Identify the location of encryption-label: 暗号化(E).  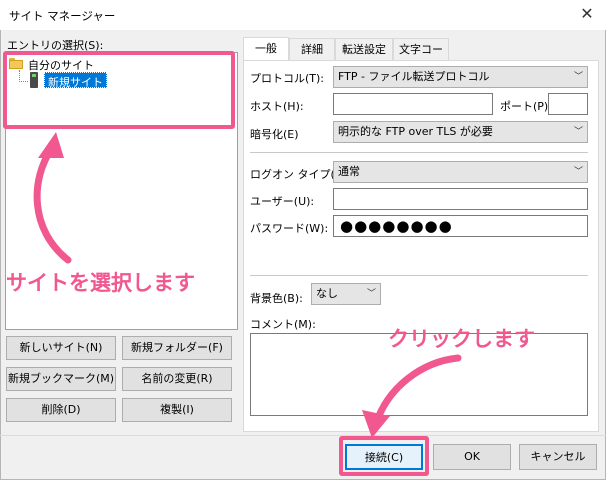
(274, 134).